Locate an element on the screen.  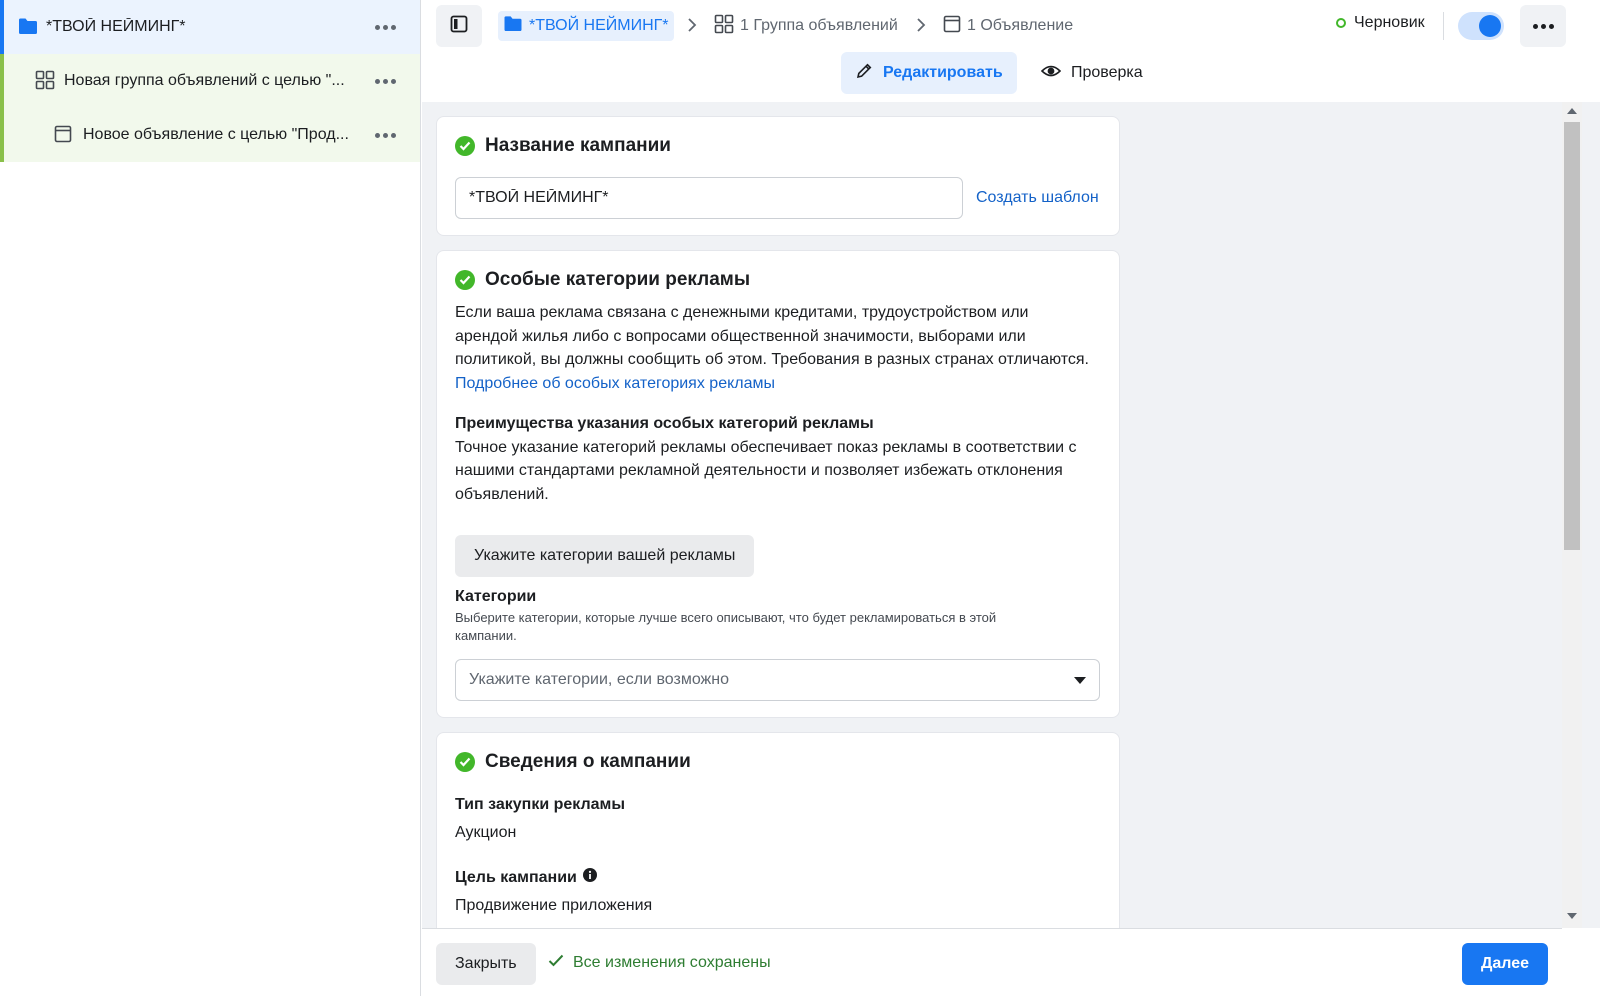
draft-status: Черновик is located at coordinates (1380, 23).